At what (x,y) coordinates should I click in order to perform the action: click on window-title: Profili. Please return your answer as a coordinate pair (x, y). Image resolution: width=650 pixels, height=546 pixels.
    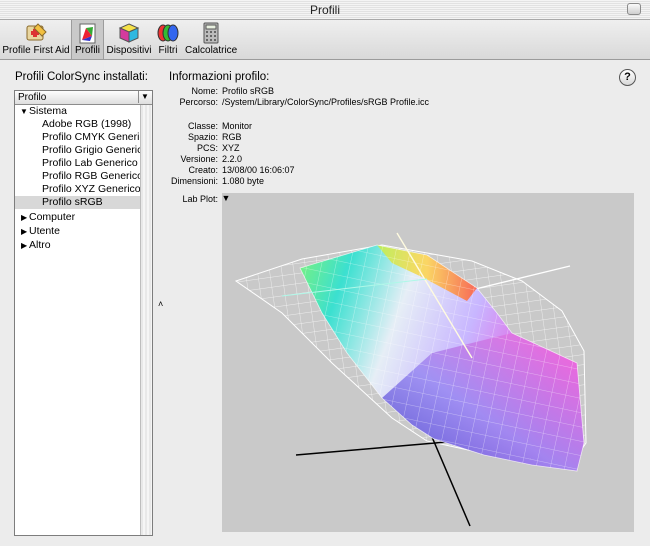
    Looking at the image, I should click on (324, 10).